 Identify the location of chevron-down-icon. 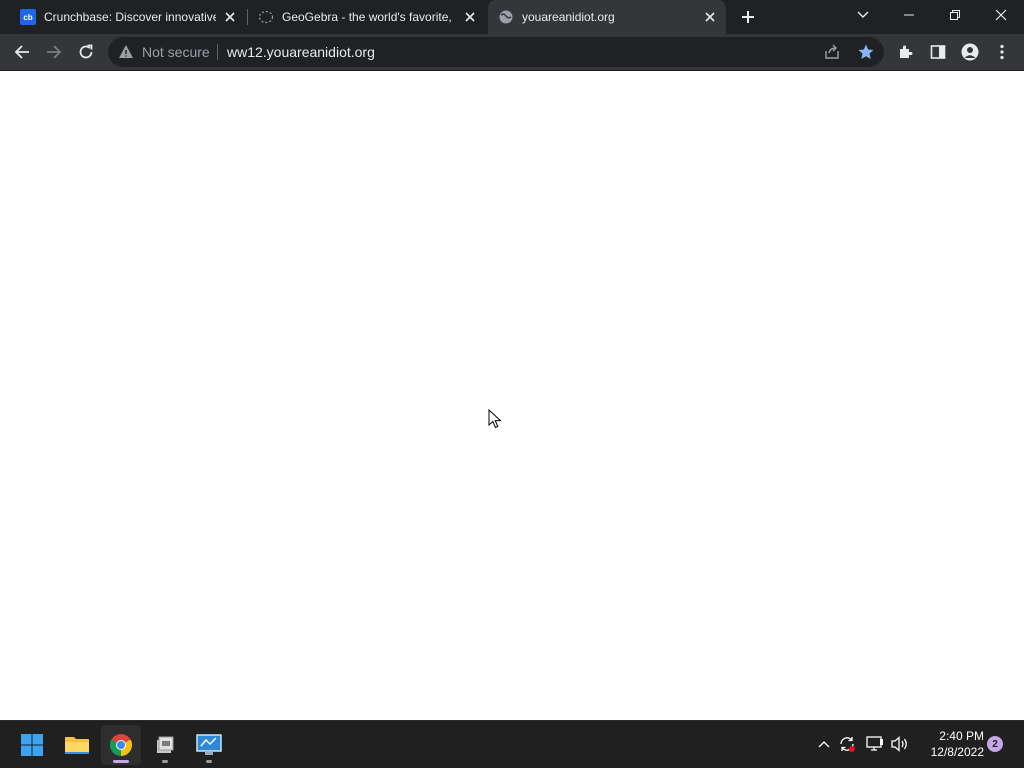
(863, 14).